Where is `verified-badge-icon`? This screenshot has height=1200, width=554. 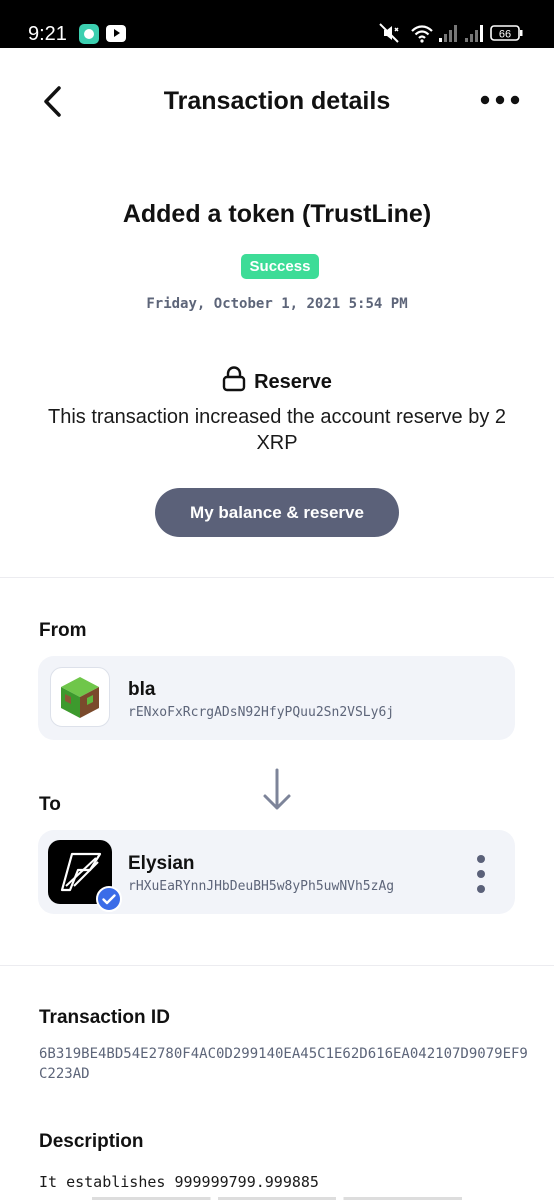 verified-badge-icon is located at coordinates (109, 899).